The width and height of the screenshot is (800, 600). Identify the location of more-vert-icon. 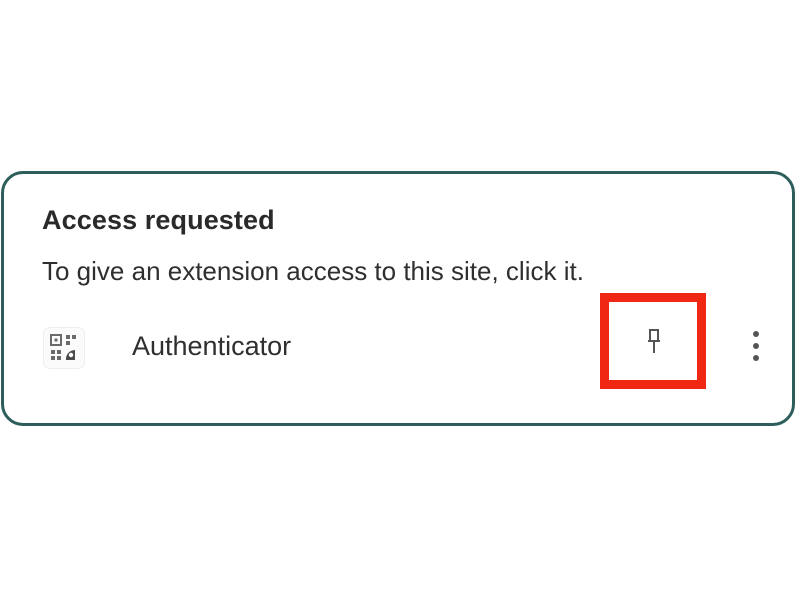
(756, 350).